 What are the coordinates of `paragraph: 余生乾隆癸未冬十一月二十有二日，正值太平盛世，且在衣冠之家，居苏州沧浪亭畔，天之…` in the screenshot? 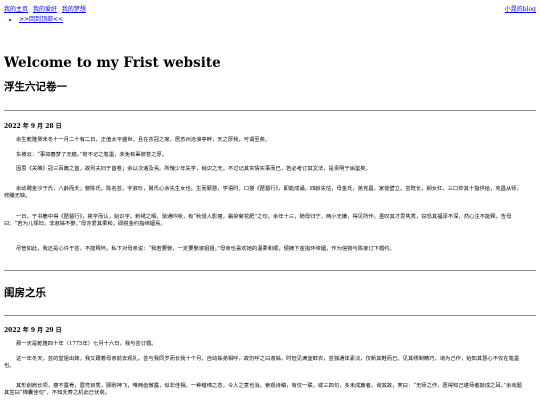 It's located at (143, 140).